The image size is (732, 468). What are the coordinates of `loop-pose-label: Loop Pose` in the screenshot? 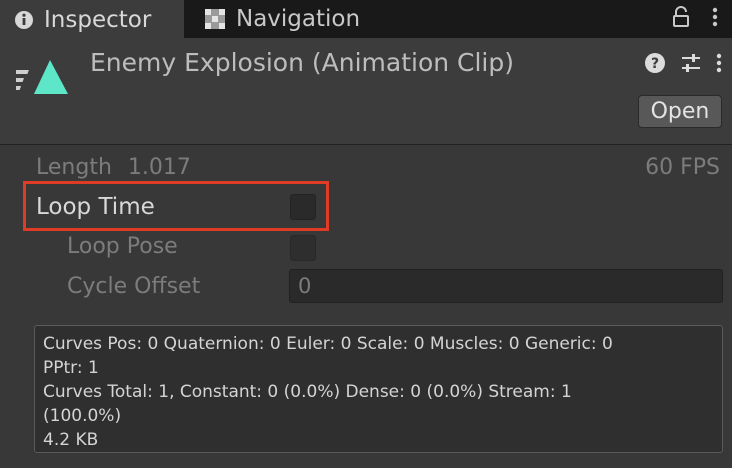 It's located at (122, 246).